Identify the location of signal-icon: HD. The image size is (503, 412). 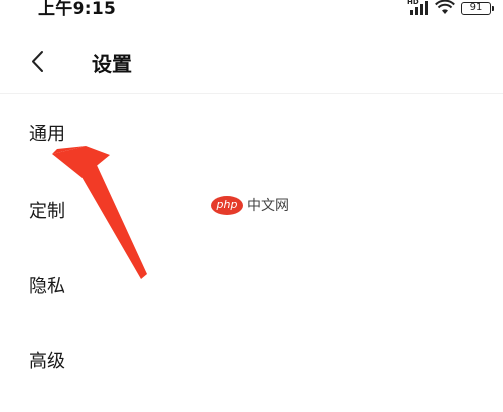
(418, 8).